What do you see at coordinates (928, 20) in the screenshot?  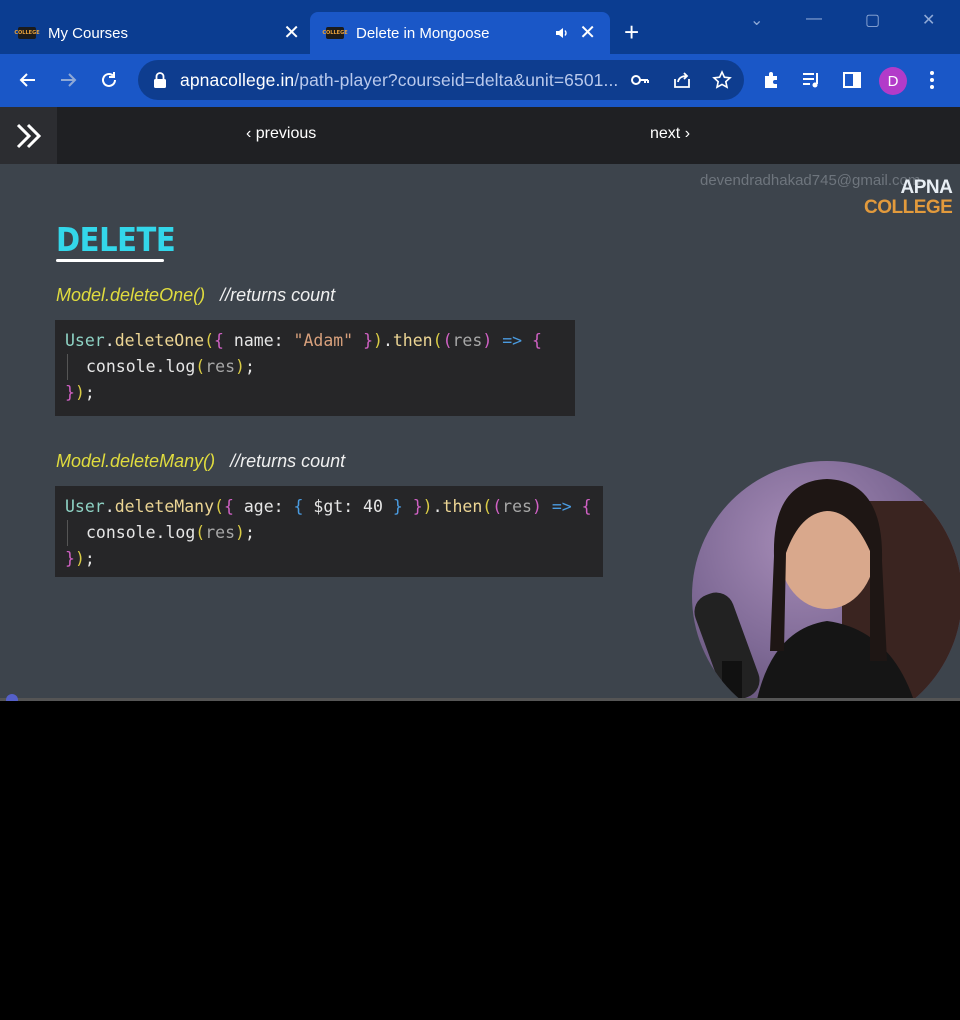 I see `close-window-button: ✕` at bounding box center [928, 20].